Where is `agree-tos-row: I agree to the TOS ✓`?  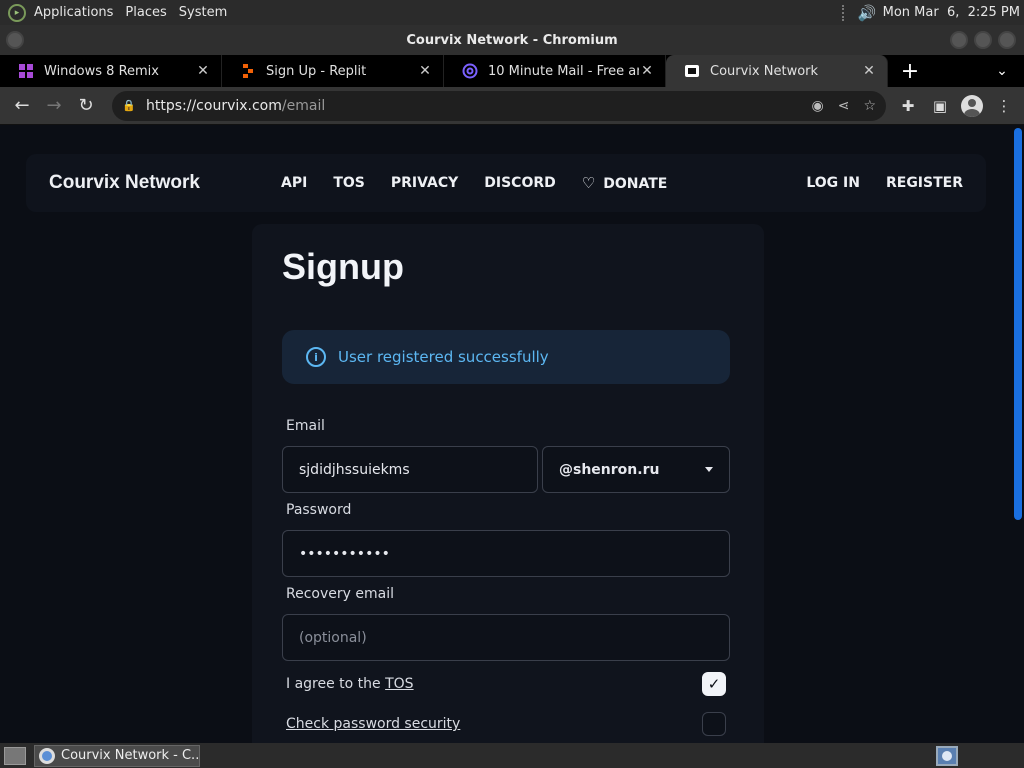 agree-tos-row: I agree to the TOS ✓ is located at coordinates (508, 684).